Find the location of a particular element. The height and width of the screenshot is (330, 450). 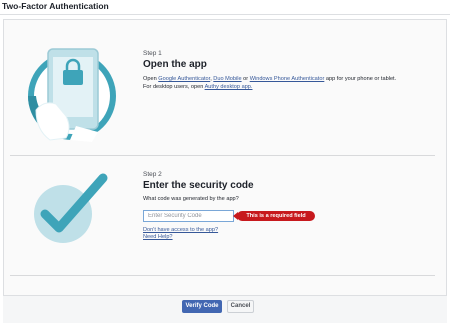

title-bar: Two-Factor Authentication is located at coordinates (225, 7).